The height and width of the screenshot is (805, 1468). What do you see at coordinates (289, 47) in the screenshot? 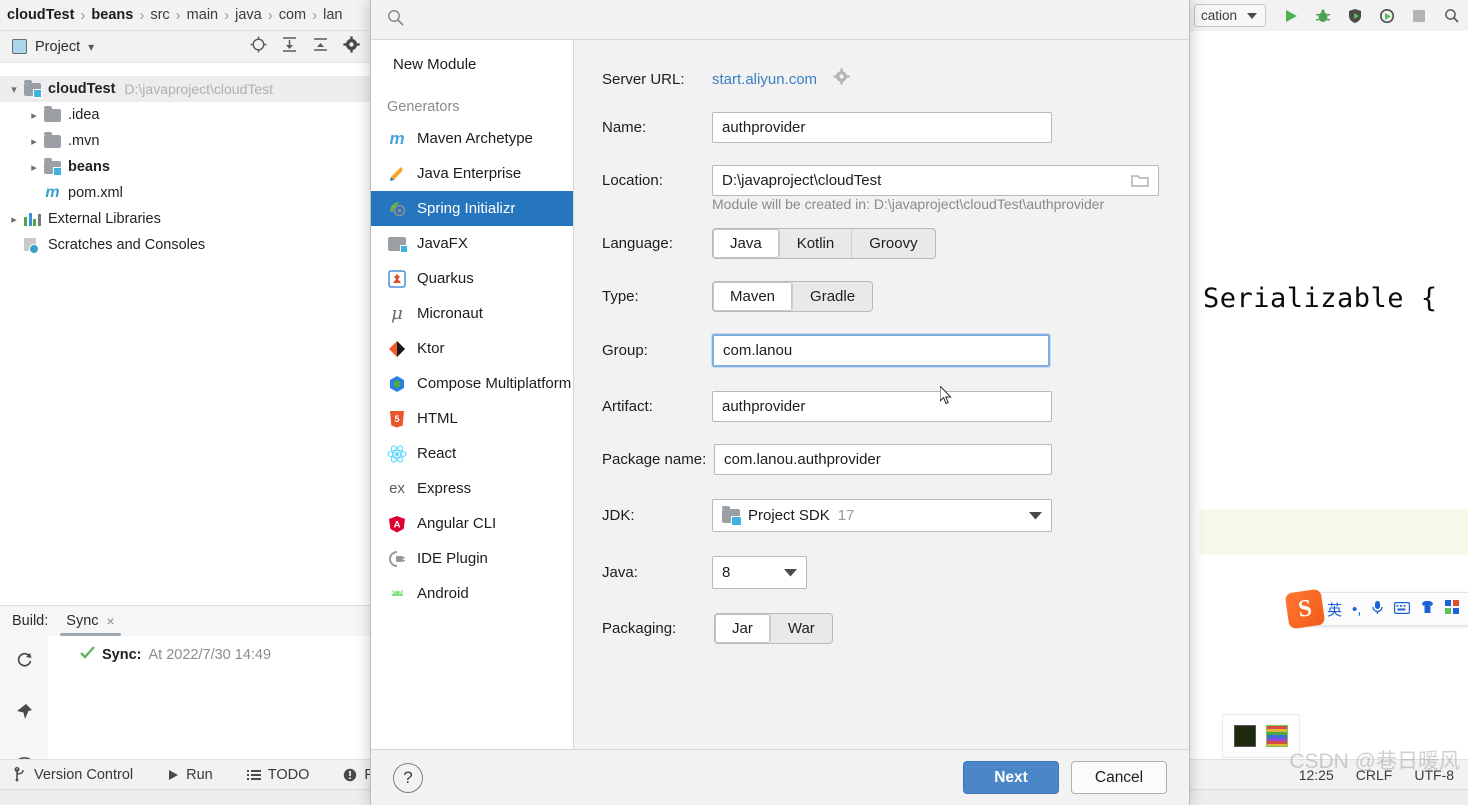
I see `expand-all-icon` at bounding box center [289, 47].